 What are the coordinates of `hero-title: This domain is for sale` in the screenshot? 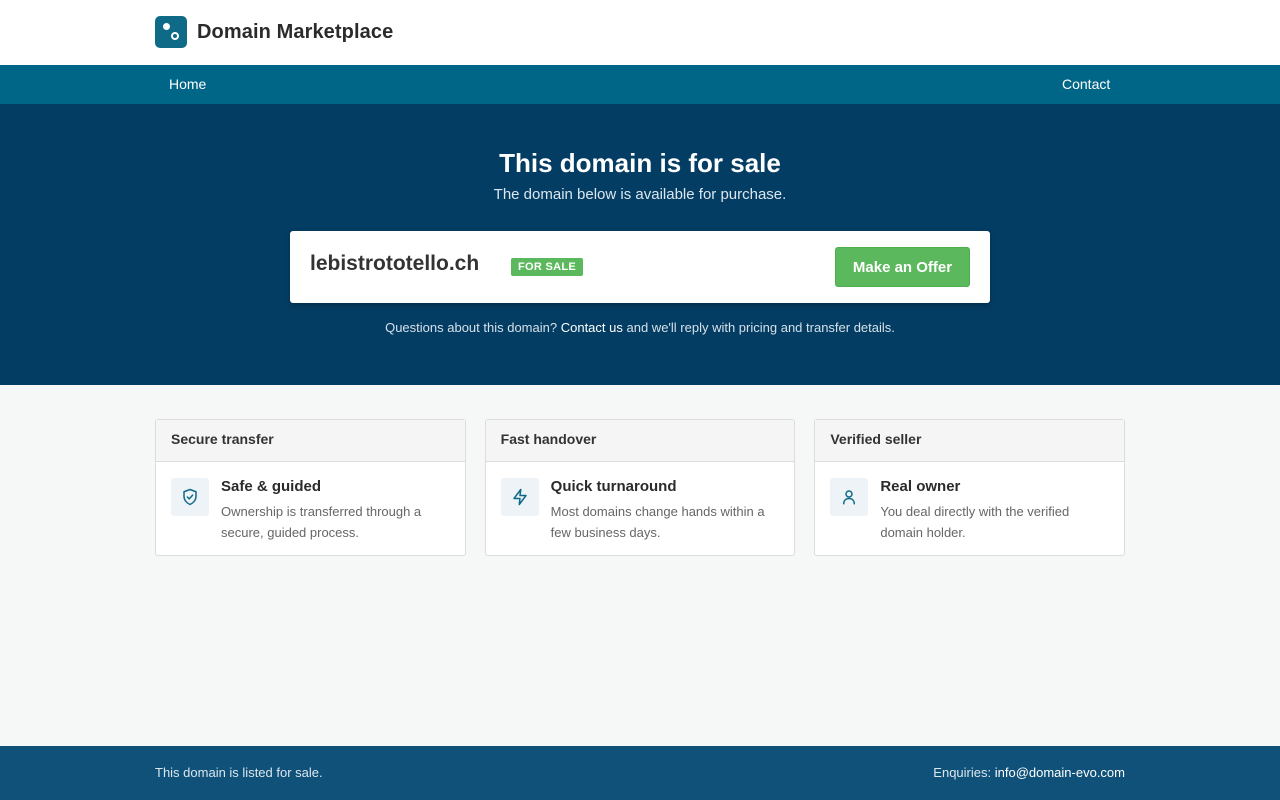 It's located at (640, 163).